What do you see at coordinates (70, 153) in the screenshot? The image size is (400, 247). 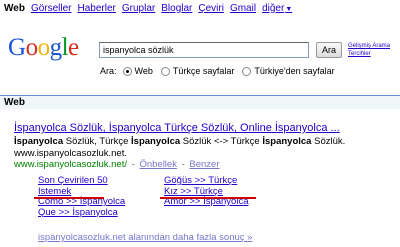 I see `result-snippet-line-2: www.ispanyolcasozluk.net.` at bounding box center [70, 153].